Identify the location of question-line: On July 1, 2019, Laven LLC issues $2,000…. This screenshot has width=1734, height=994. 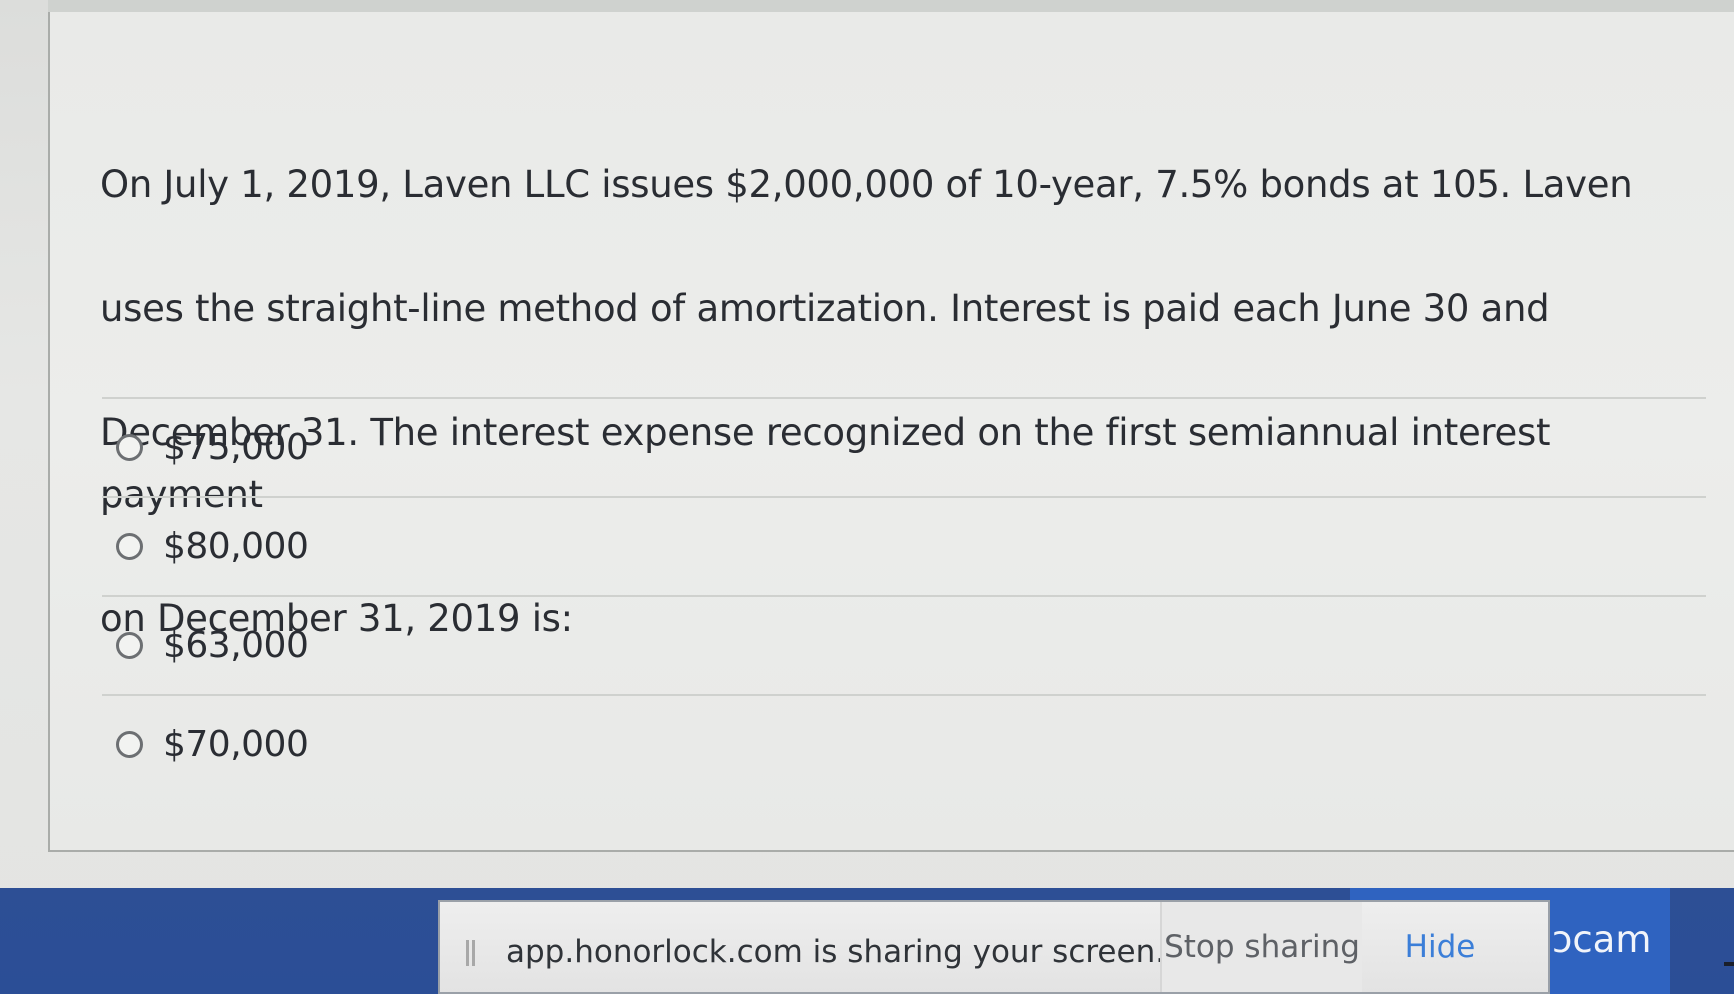
(866, 184).